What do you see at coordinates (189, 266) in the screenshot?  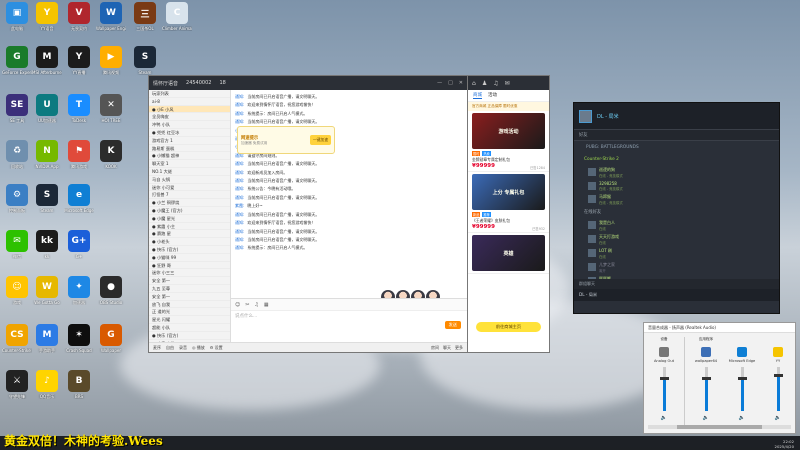 I see `member-row: ● 狂野 哥` at bounding box center [189, 266].